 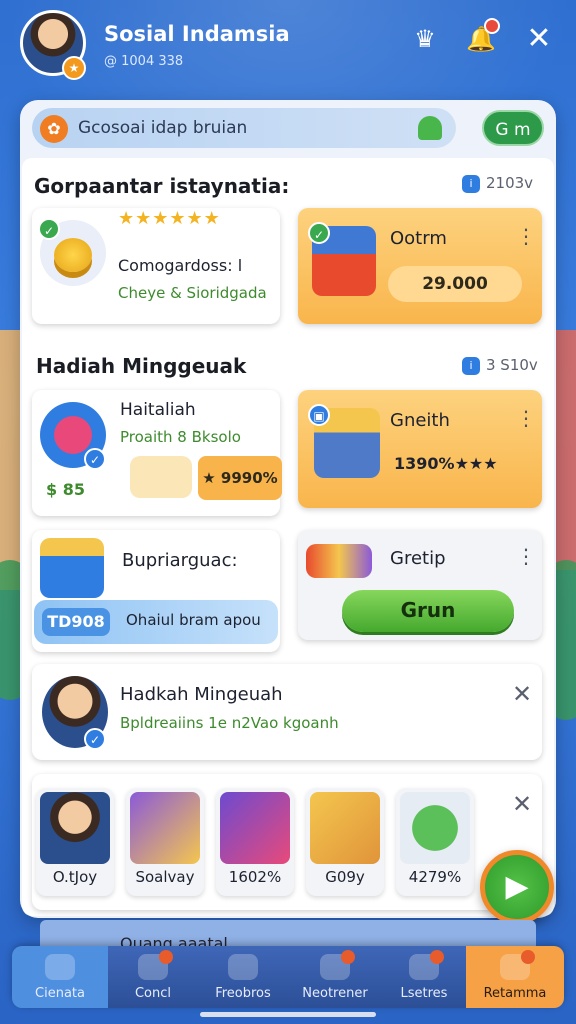 What do you see at coordinates (435, 877) in the screenshot?
I see `thumb-label: 4279%` at bounding box center [435, 877].